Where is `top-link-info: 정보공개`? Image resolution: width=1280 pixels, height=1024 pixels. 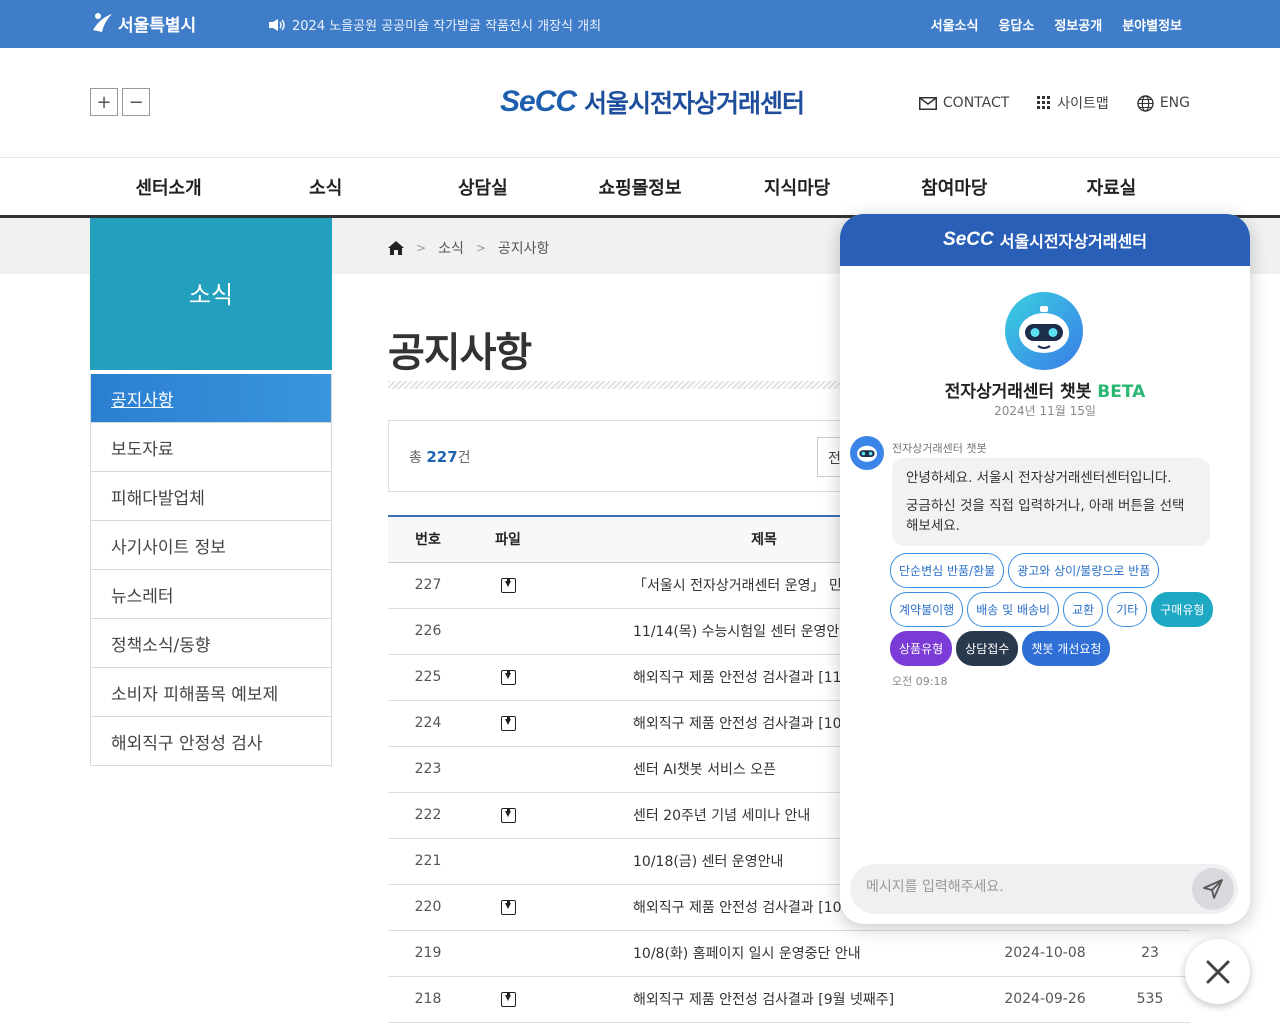 top-link-info: 정보공개 is located at coordinates (1078, 24).